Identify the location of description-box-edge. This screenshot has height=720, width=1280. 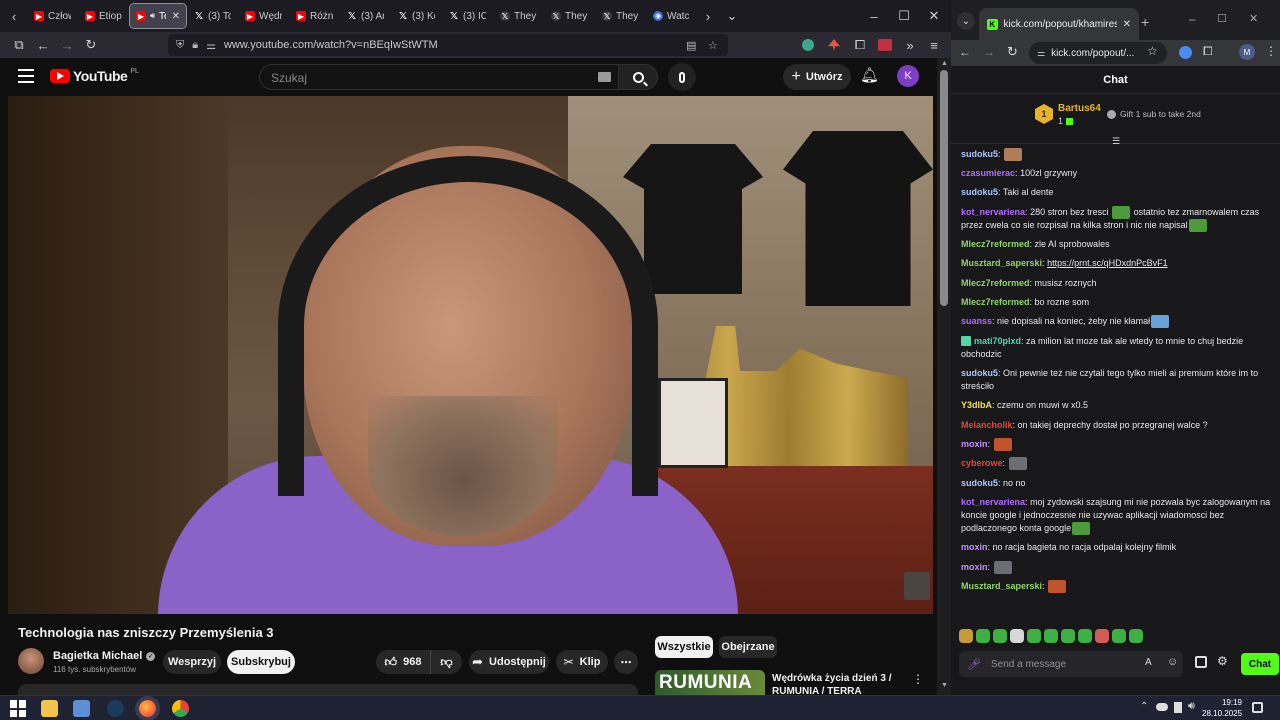
(328, 689).